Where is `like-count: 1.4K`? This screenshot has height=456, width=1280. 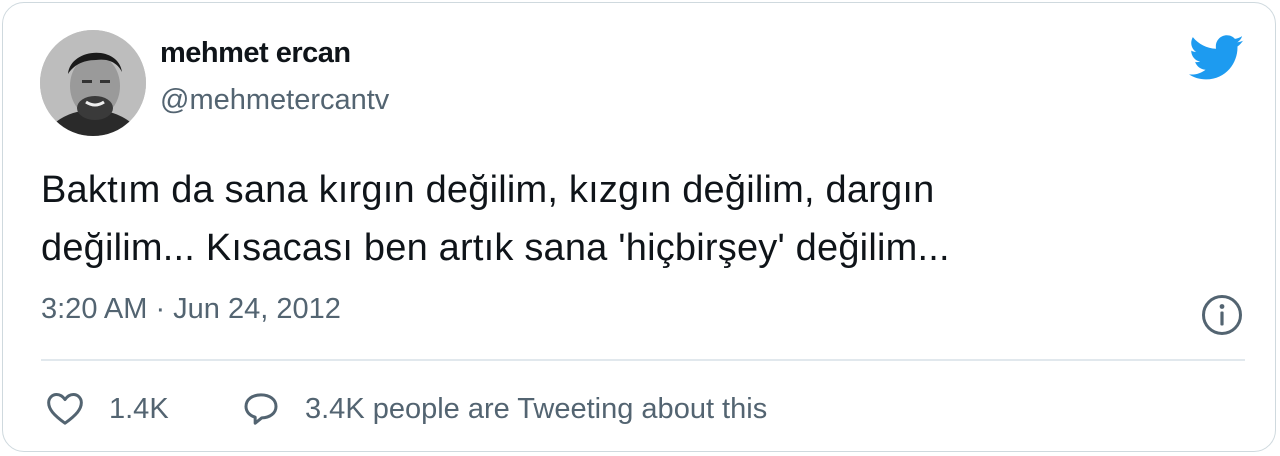
like-count: 1.4K is located at coordinates (139, 408).